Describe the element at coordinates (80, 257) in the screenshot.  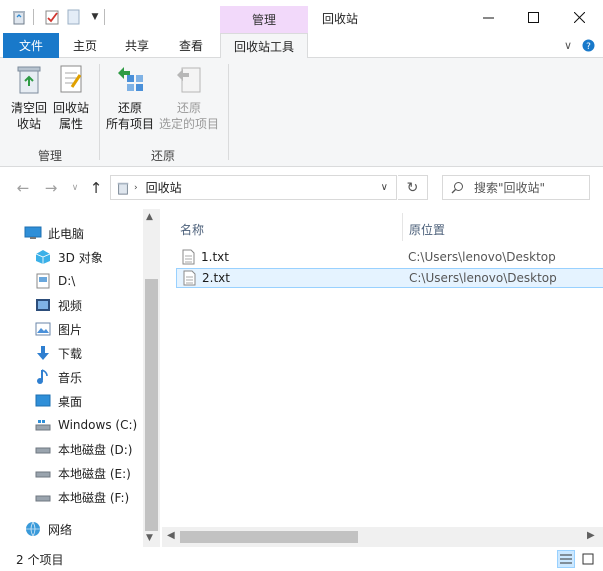
I see `nav-item-label: 3D 对象` at that location.